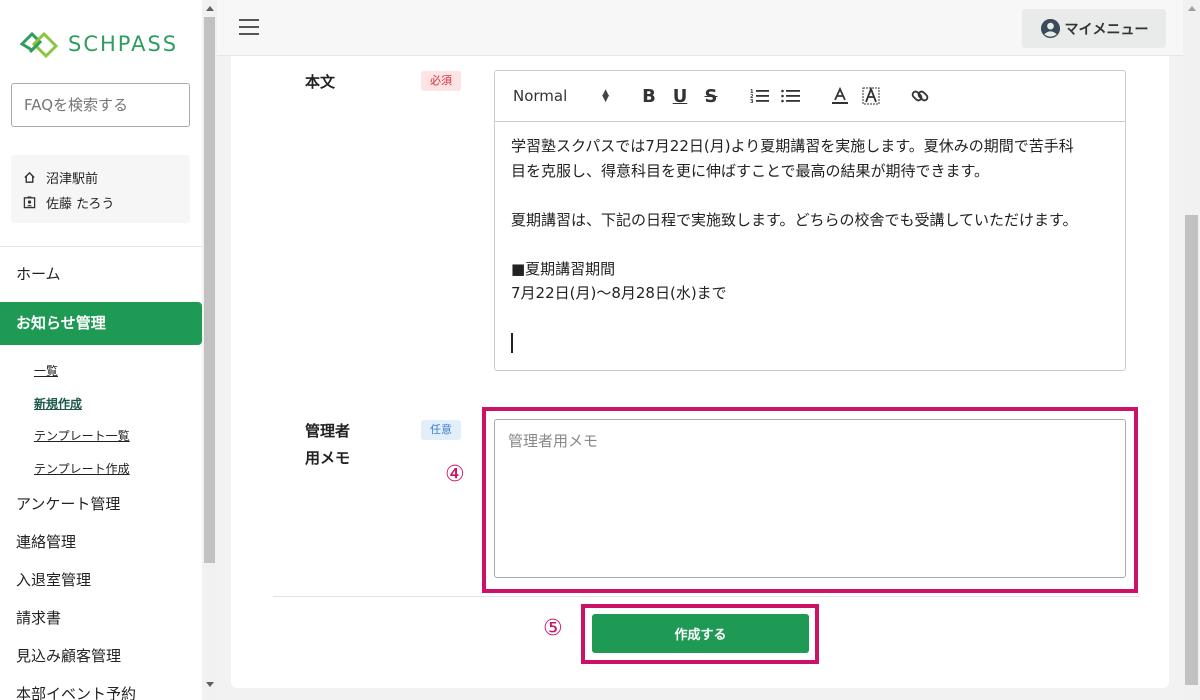  I want to click on admin-memo-textarea, so click(810, 498).